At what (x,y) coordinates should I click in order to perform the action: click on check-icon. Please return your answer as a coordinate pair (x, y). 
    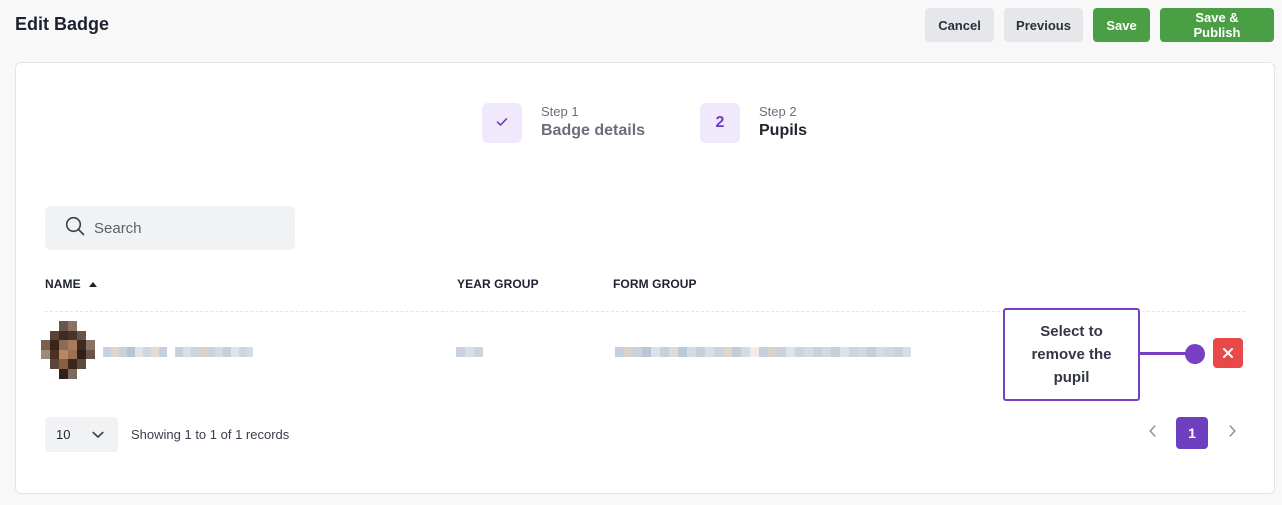
    Looking at the image, I should click on (502, 123).